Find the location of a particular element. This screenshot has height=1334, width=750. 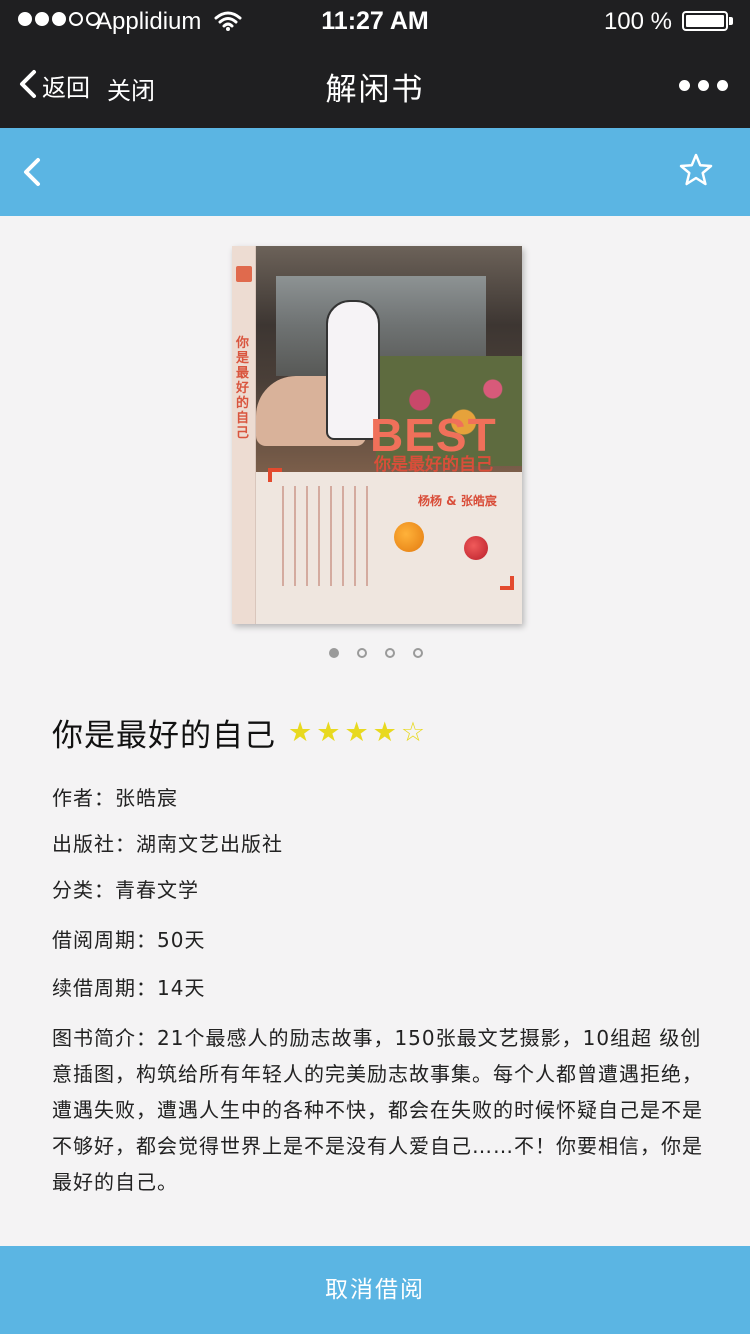

summary-label: 图书简介： is located at coordinates (104, 1038).